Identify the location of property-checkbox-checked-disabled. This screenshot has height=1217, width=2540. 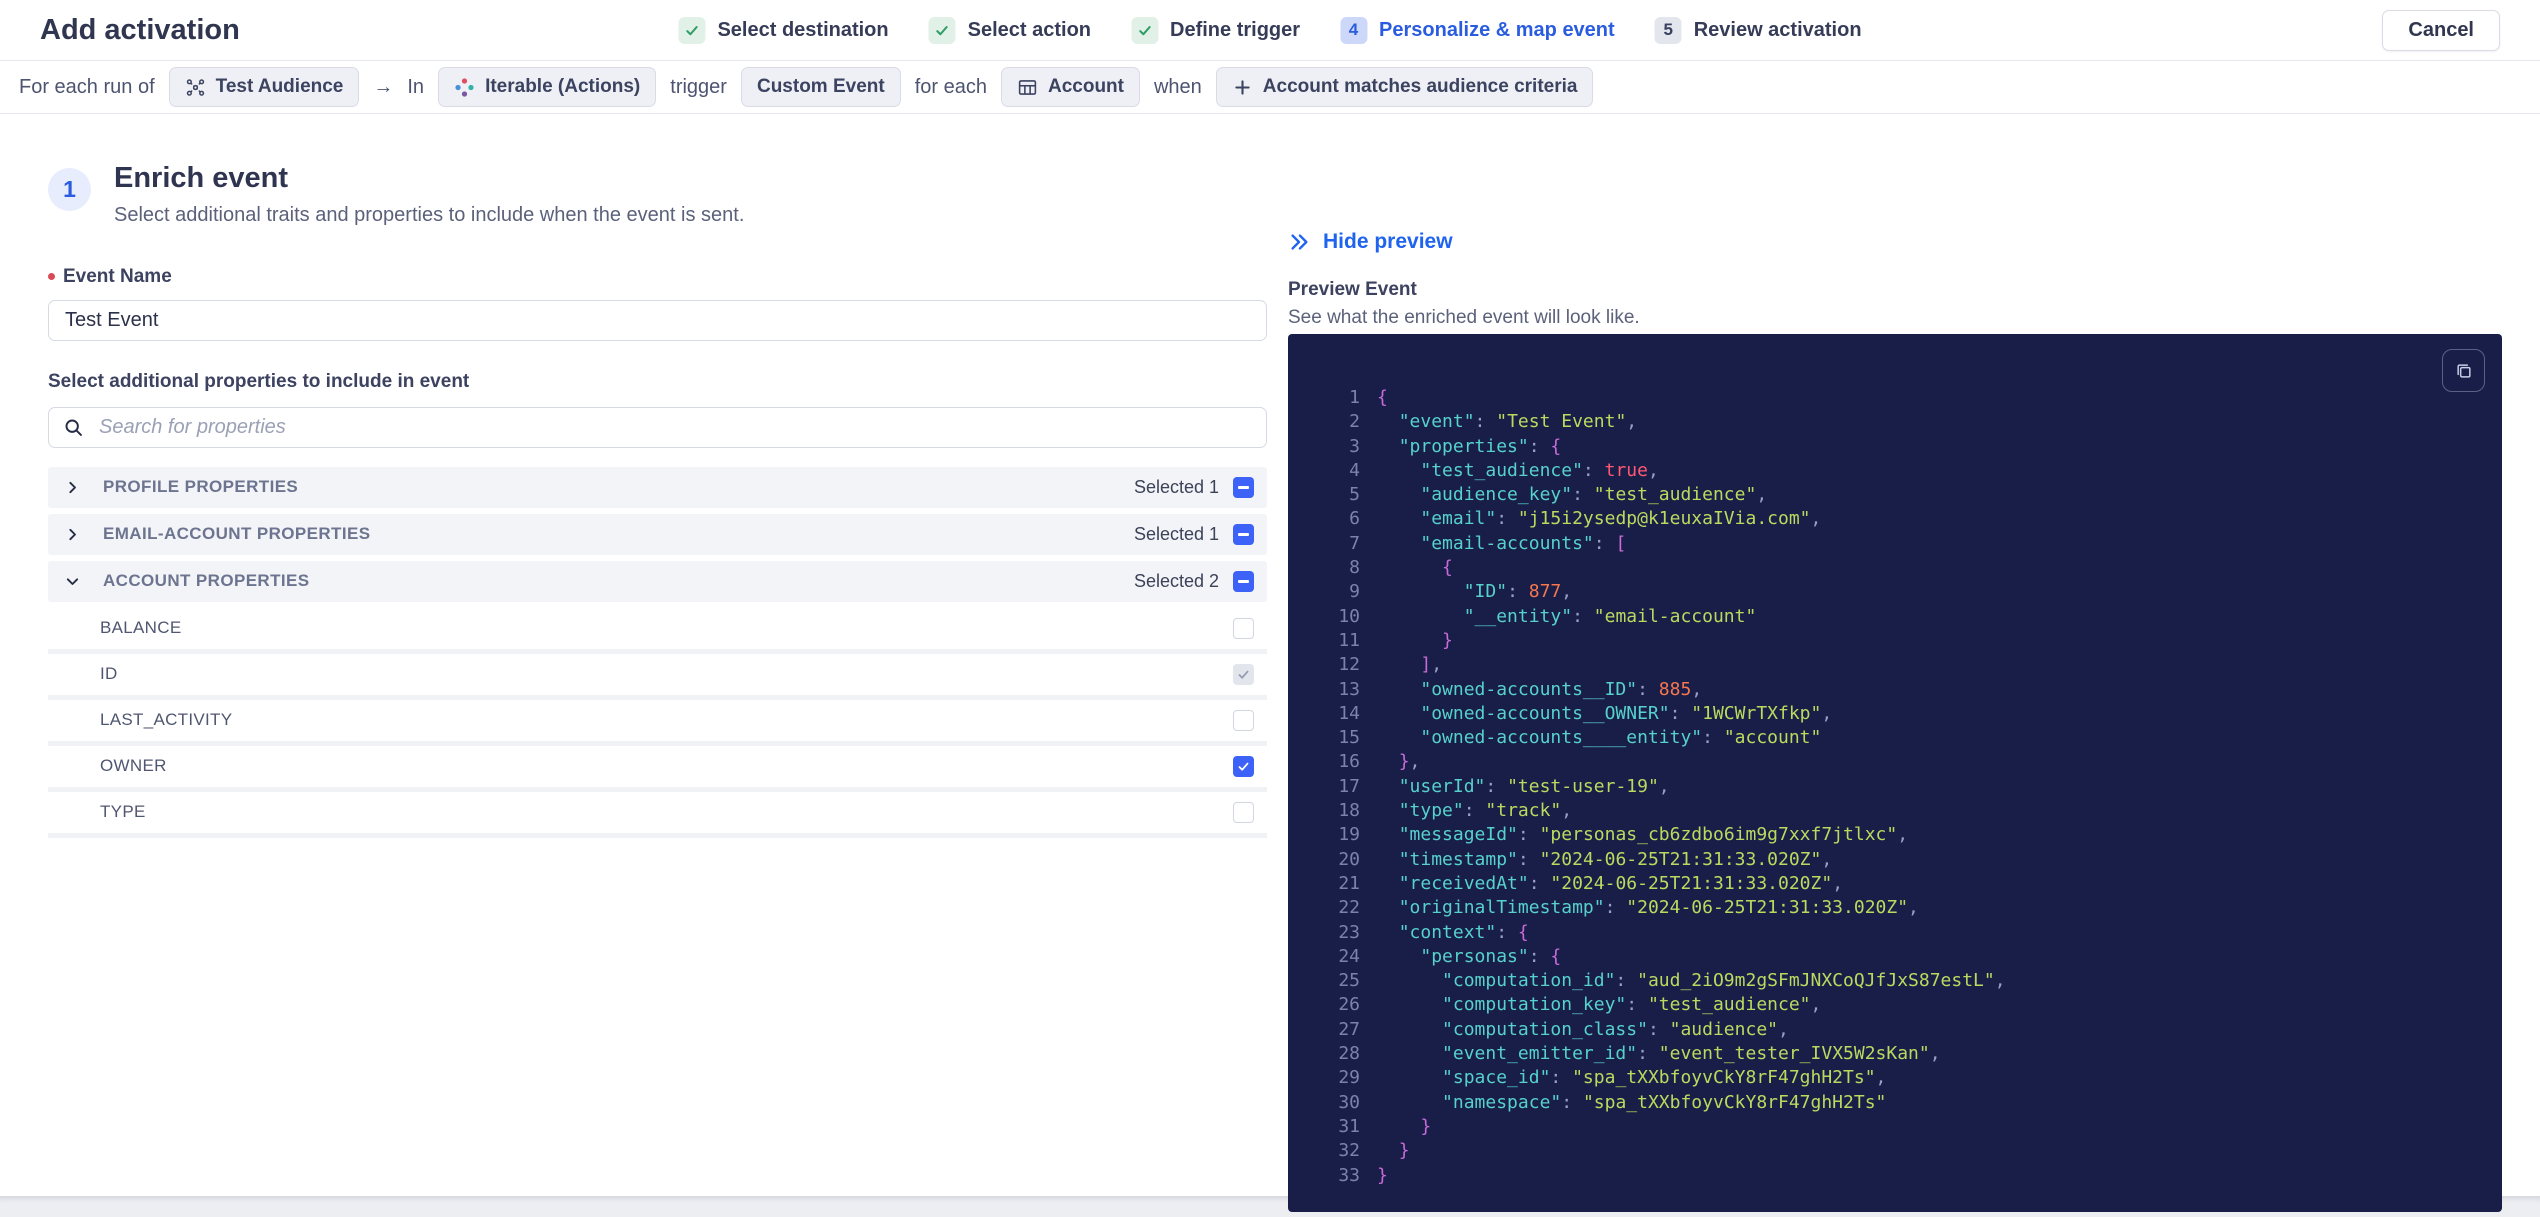
(1243, 674).